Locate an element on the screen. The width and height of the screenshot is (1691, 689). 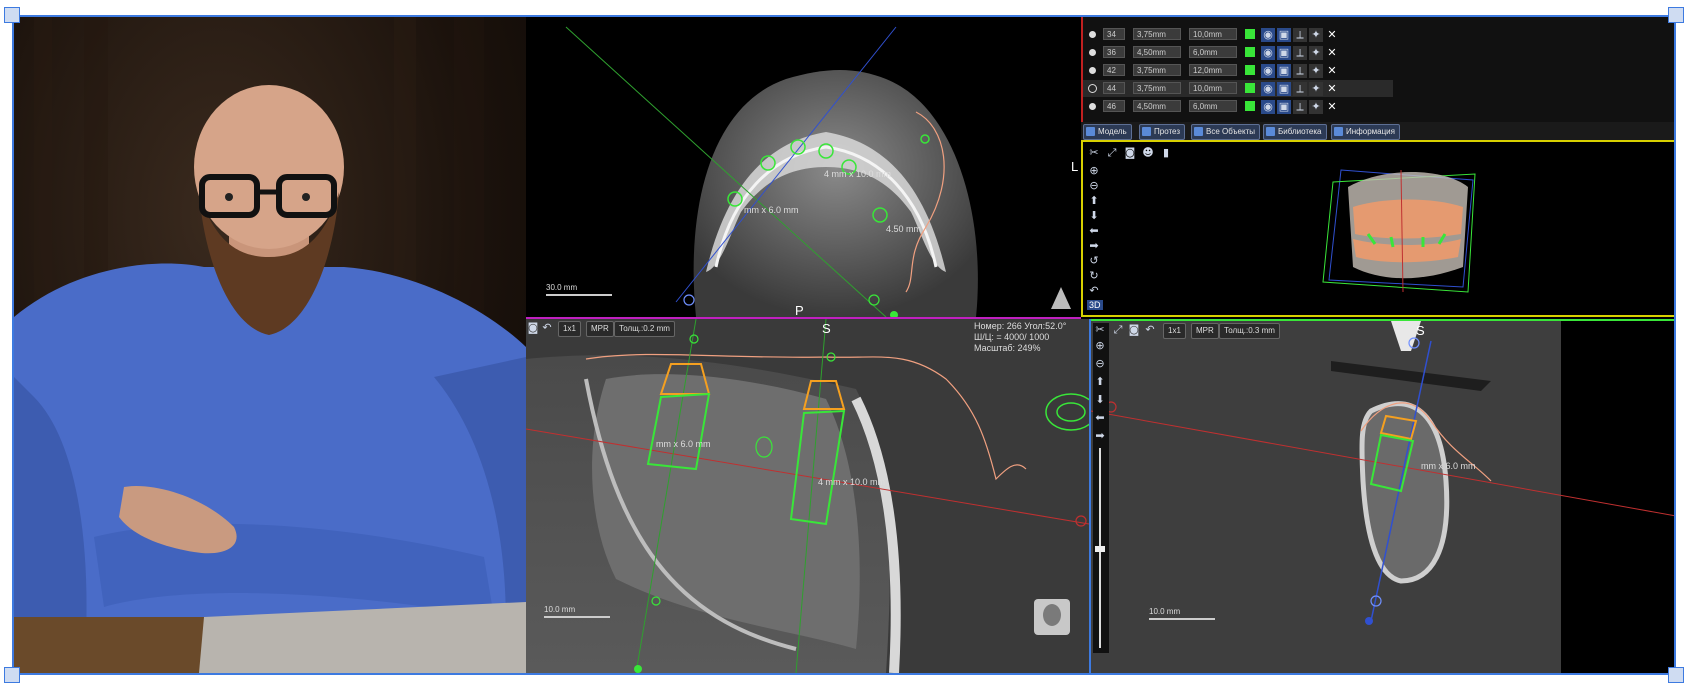
implant-row-1: 36 4,50mm 6,0mm ◉ ▣ ⟂ ✦ ✕ is located at coordinates (1238, 52).